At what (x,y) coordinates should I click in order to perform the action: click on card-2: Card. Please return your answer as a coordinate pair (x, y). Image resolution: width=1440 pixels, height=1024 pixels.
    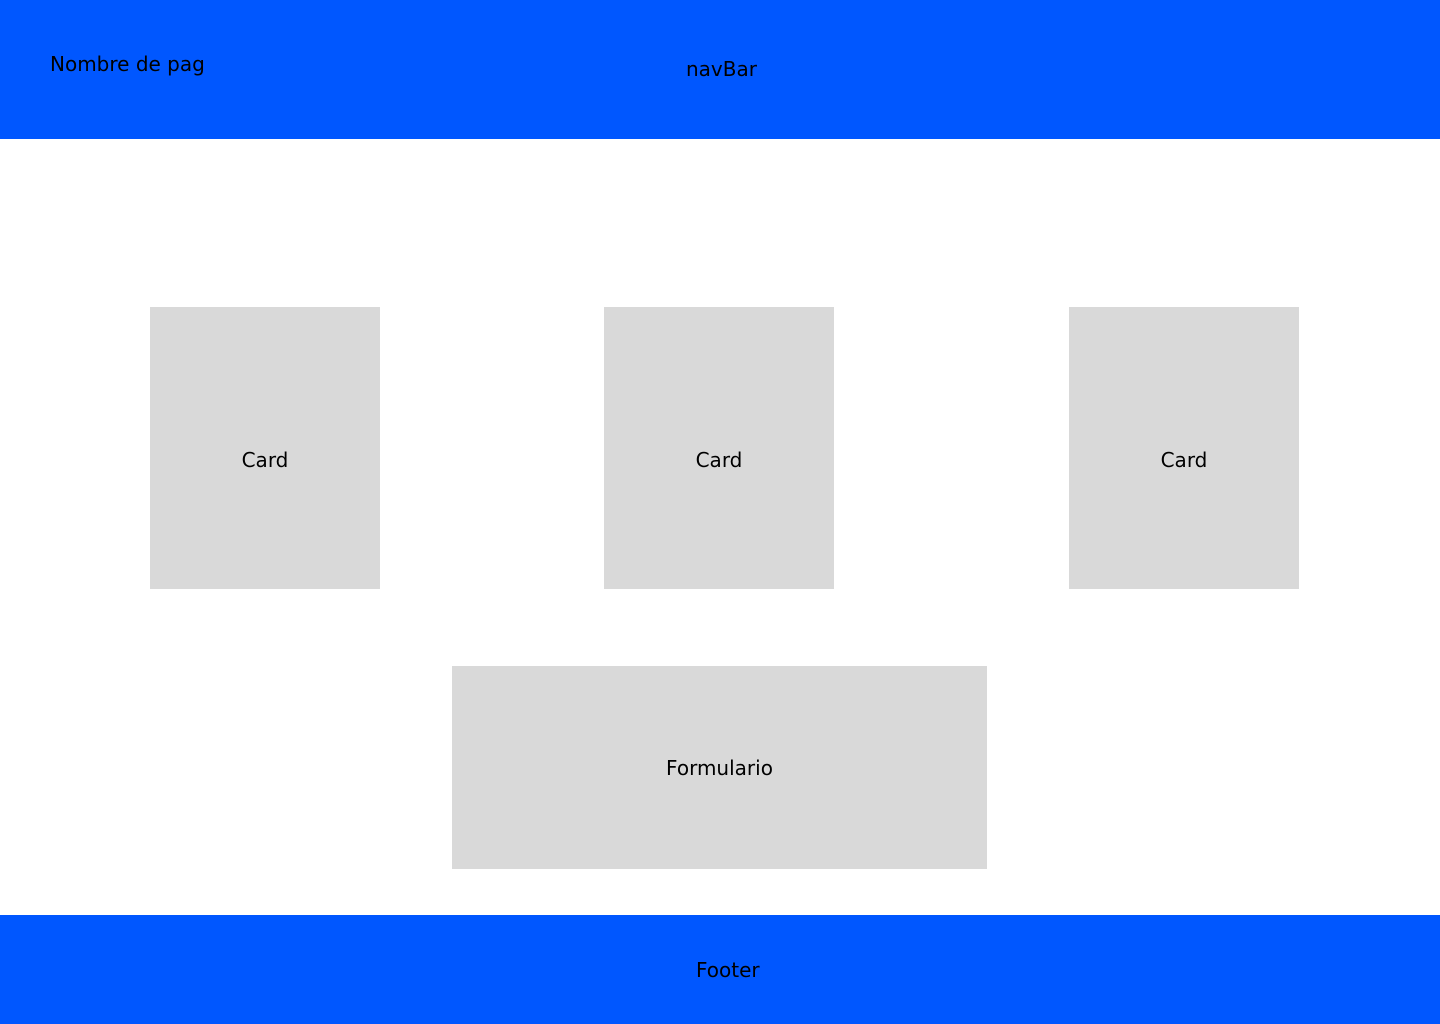
    Looking at the image, I should click on (719, 448).